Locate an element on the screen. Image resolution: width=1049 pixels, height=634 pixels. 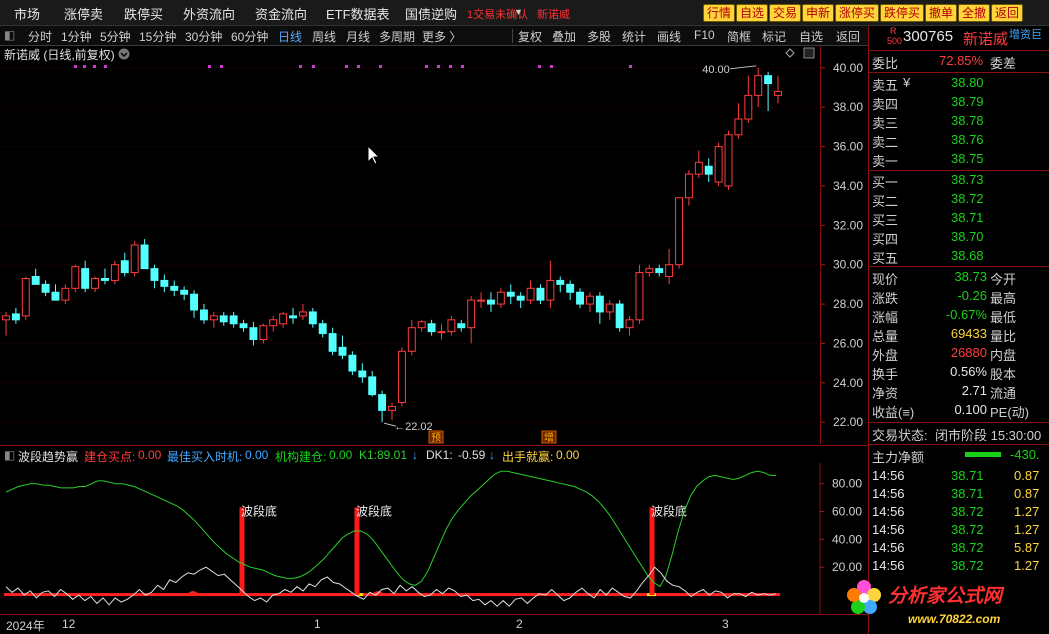
toolbar-limit-down-buy-button: 跌停买 is located at coordinates (902, 13).